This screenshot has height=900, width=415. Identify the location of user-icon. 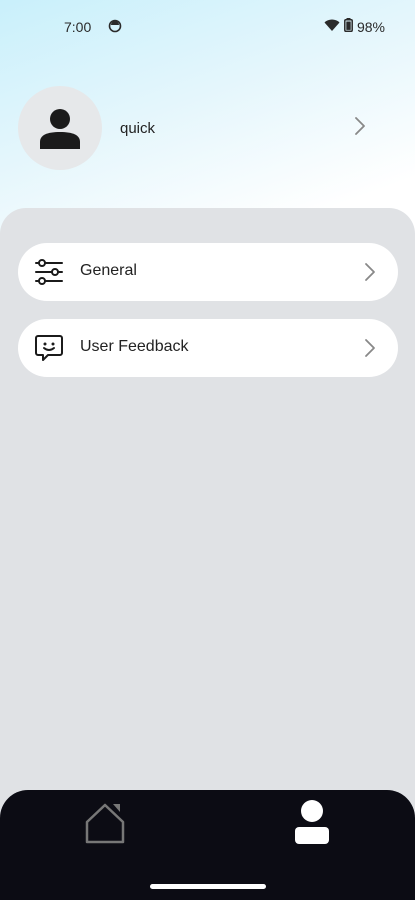
(60, 129).